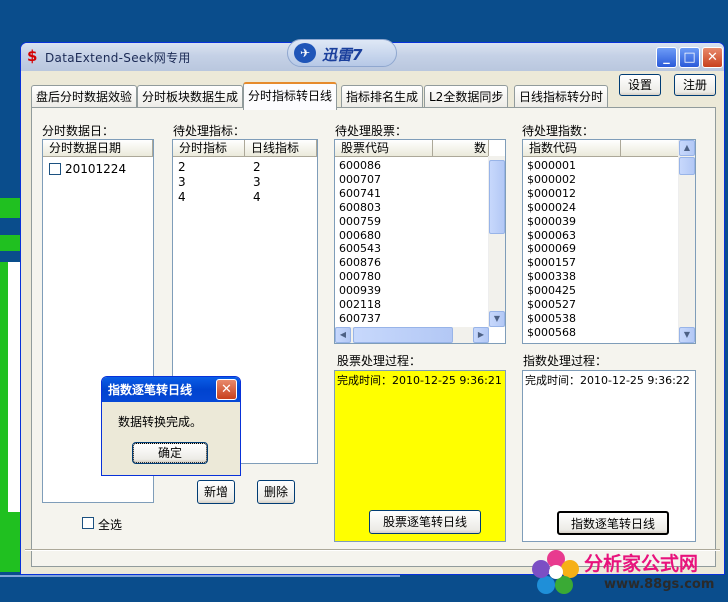  Describe the element at coordinates (209, 148) in the screenshot. I see `indicator-col-fenshi: 分时指标` at that location.